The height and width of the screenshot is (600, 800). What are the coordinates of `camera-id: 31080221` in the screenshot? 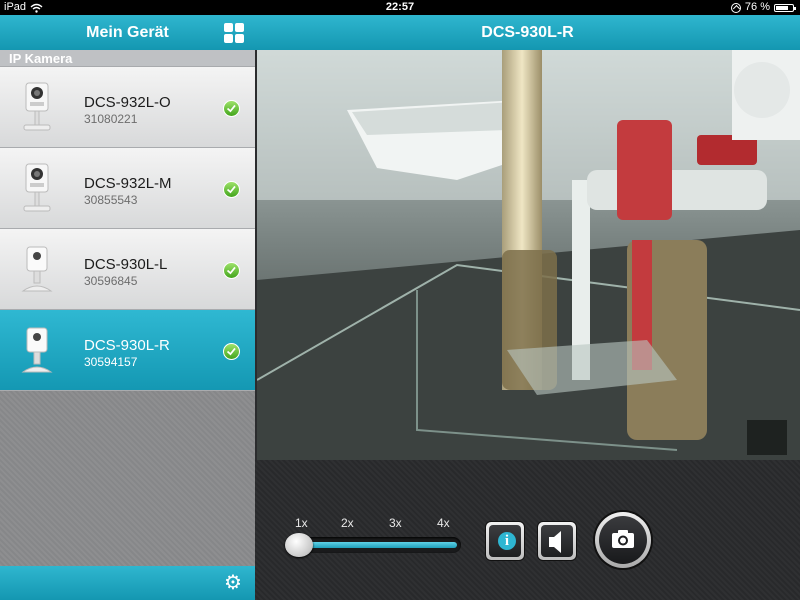 It's located at (111, 119).